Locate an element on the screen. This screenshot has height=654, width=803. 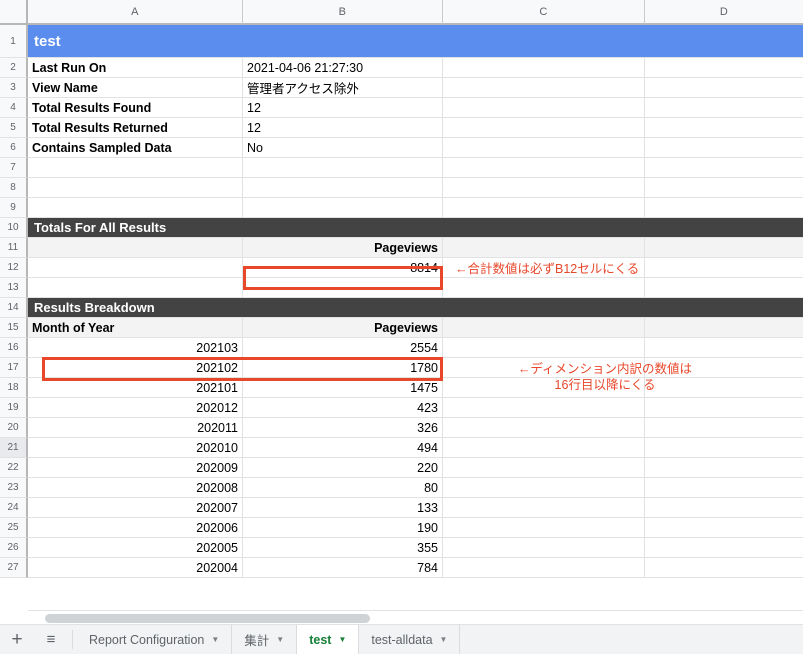
banner-cell-a14: Results Breakdown is located at coordinates (415, 308).